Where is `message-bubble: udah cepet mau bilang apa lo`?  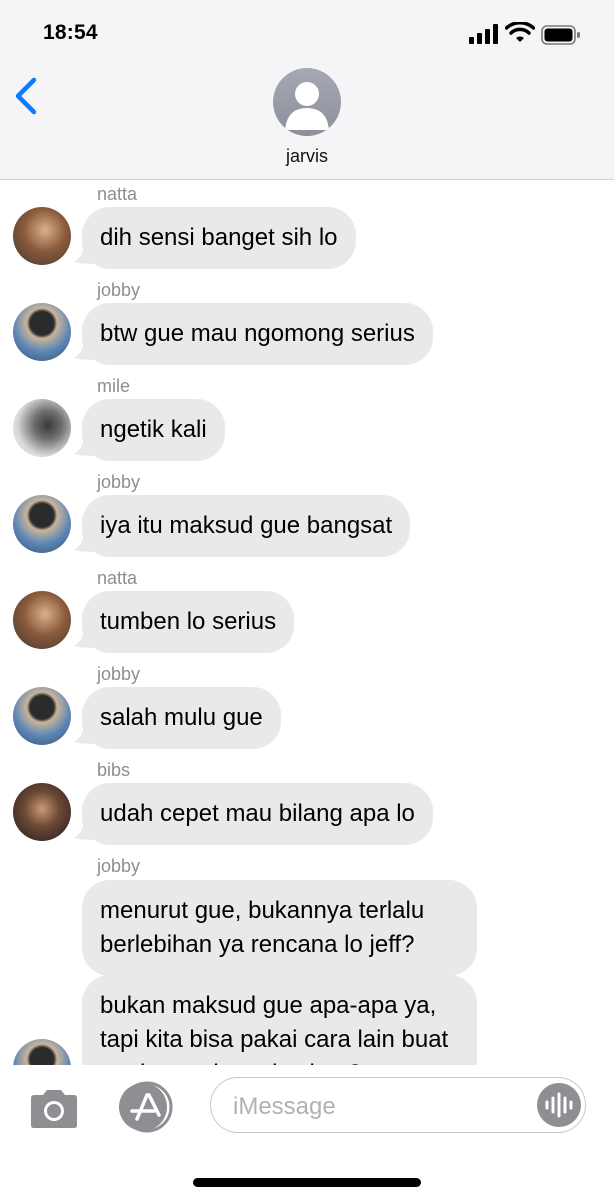 message-bubble: udah cepet mau bilang apa lo is located at coordinates (257, 814).